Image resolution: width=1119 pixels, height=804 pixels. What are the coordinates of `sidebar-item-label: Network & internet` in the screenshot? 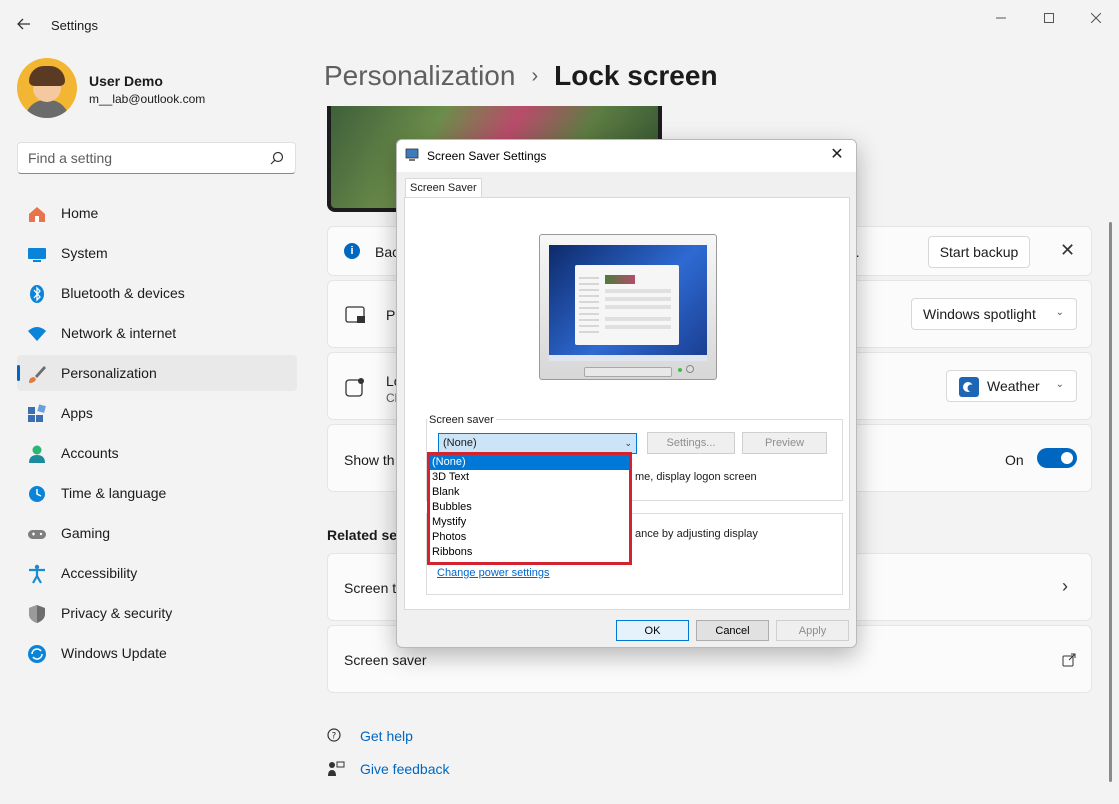 It's located at (119, 333).